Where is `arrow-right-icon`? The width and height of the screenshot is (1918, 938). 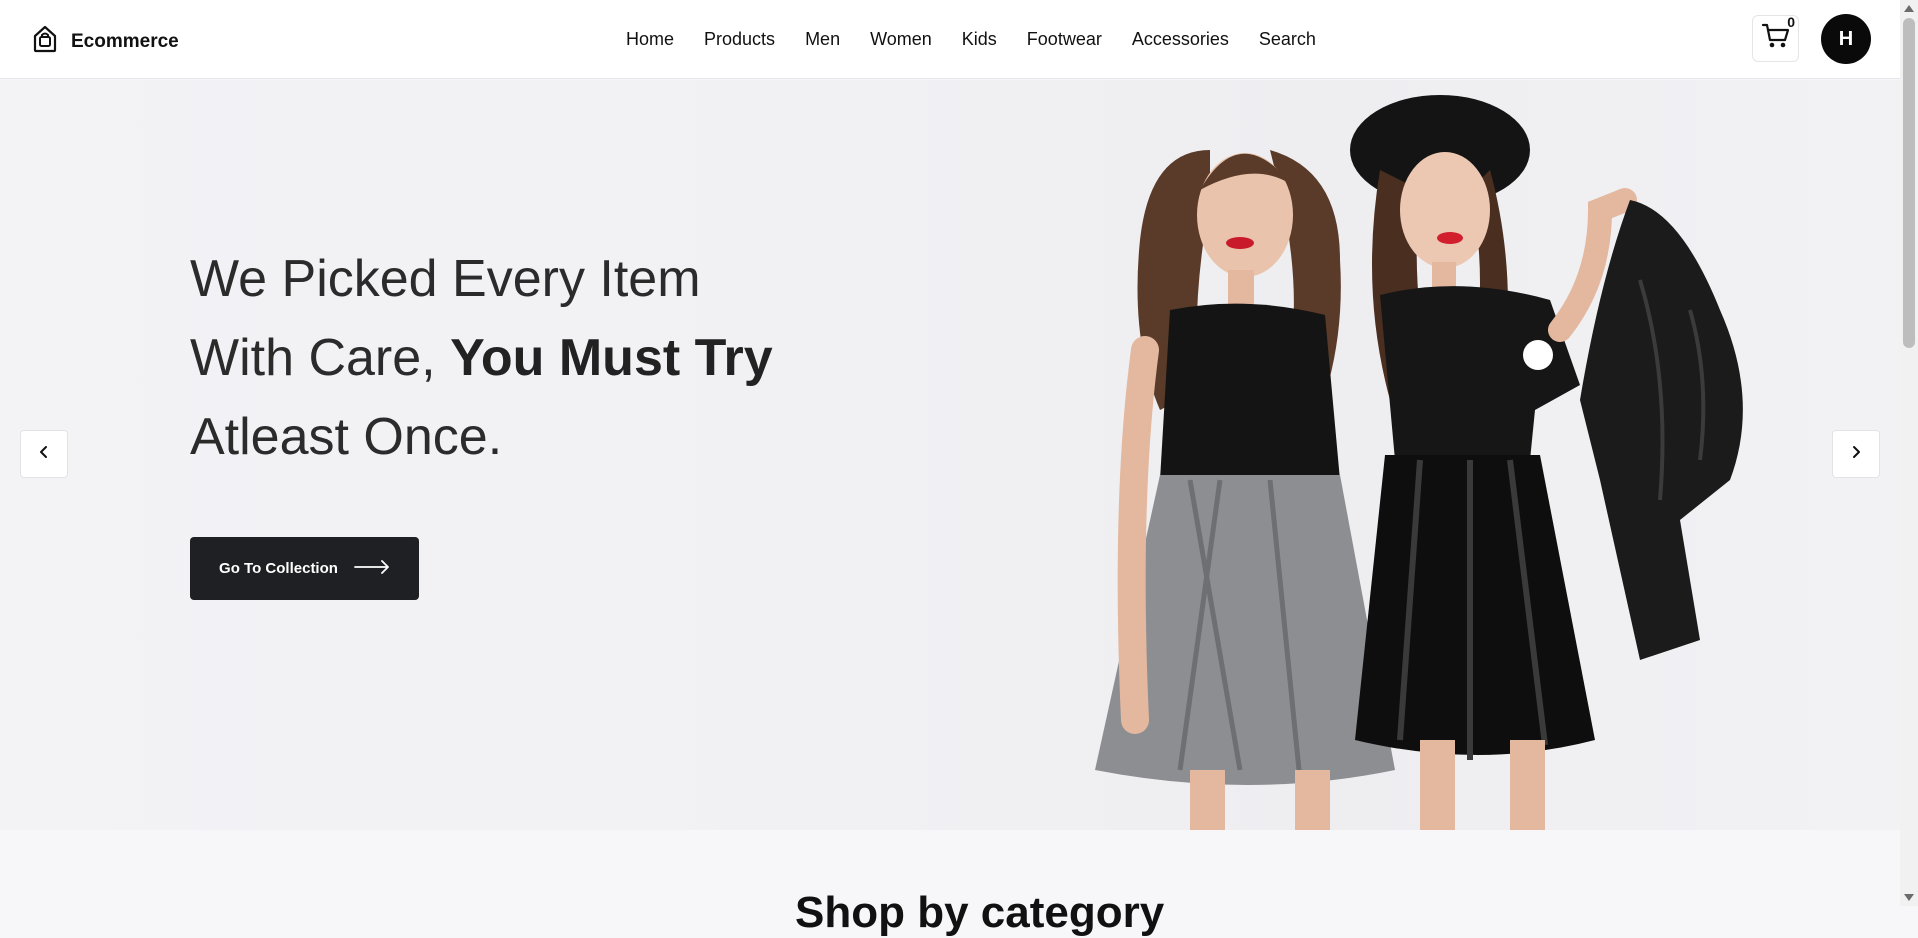
arrow-right-icon is located at coordinates (372, 568).